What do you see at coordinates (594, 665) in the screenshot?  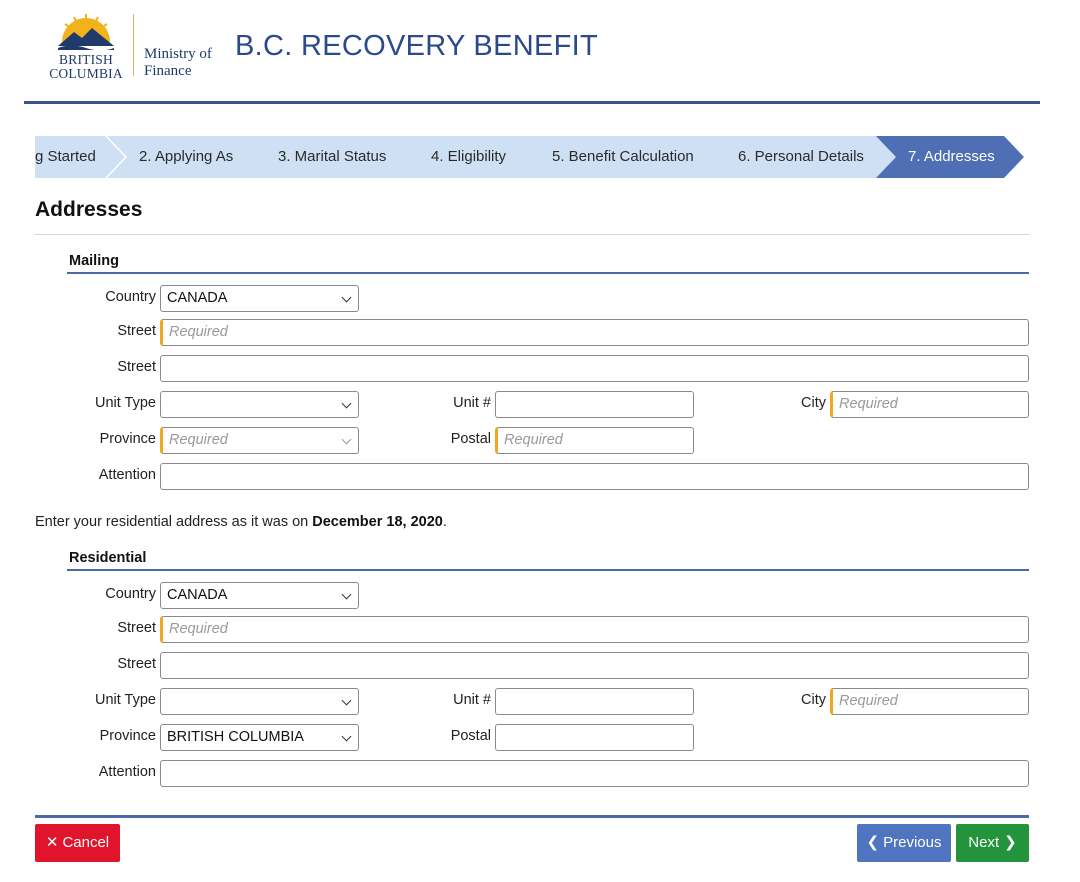 I see `residential-street2-input` at bounding box center [594, 665].